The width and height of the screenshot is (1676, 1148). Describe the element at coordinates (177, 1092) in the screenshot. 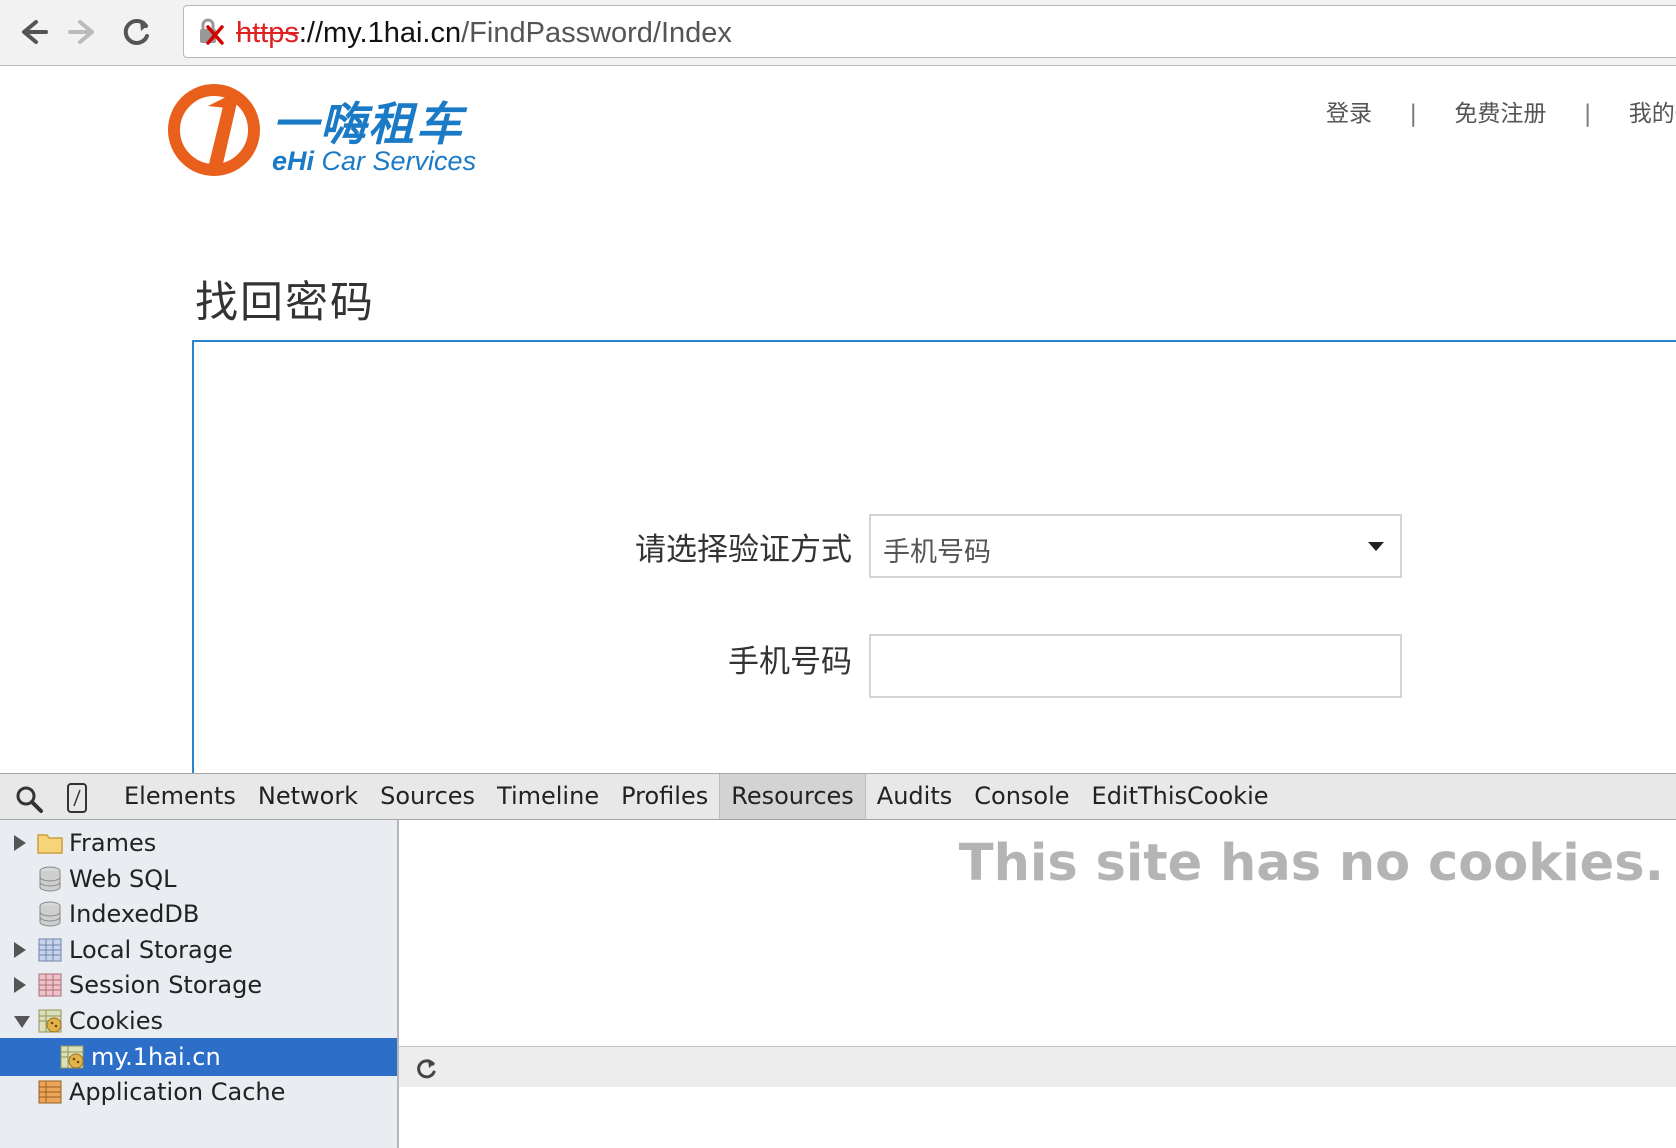

I see `tree-item-label: Application Cache` at that location.